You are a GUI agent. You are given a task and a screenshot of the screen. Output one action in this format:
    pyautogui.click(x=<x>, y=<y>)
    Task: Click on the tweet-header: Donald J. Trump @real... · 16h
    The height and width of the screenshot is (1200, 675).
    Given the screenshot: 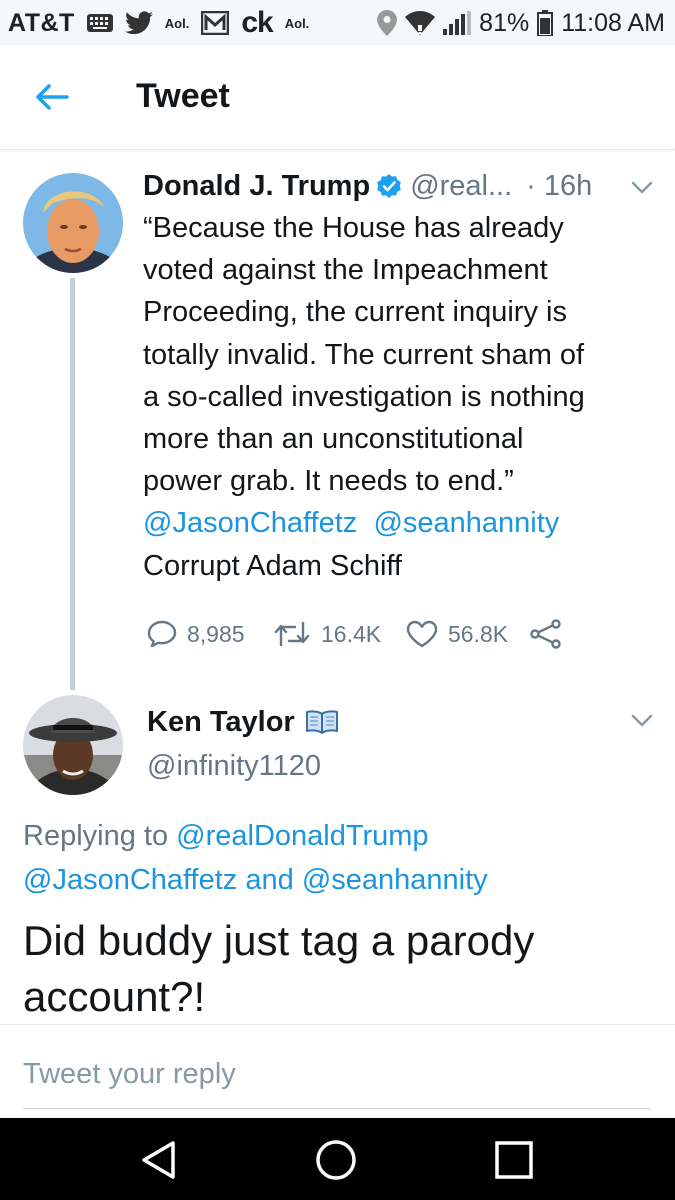 What is the action you would take?
    pyautogui.click(x=367, y=186)
    